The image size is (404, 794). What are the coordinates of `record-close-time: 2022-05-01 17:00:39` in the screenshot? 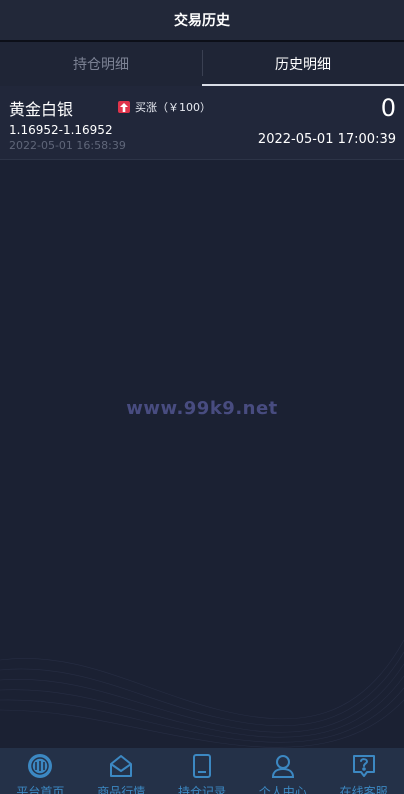 It's located at (326, 139).